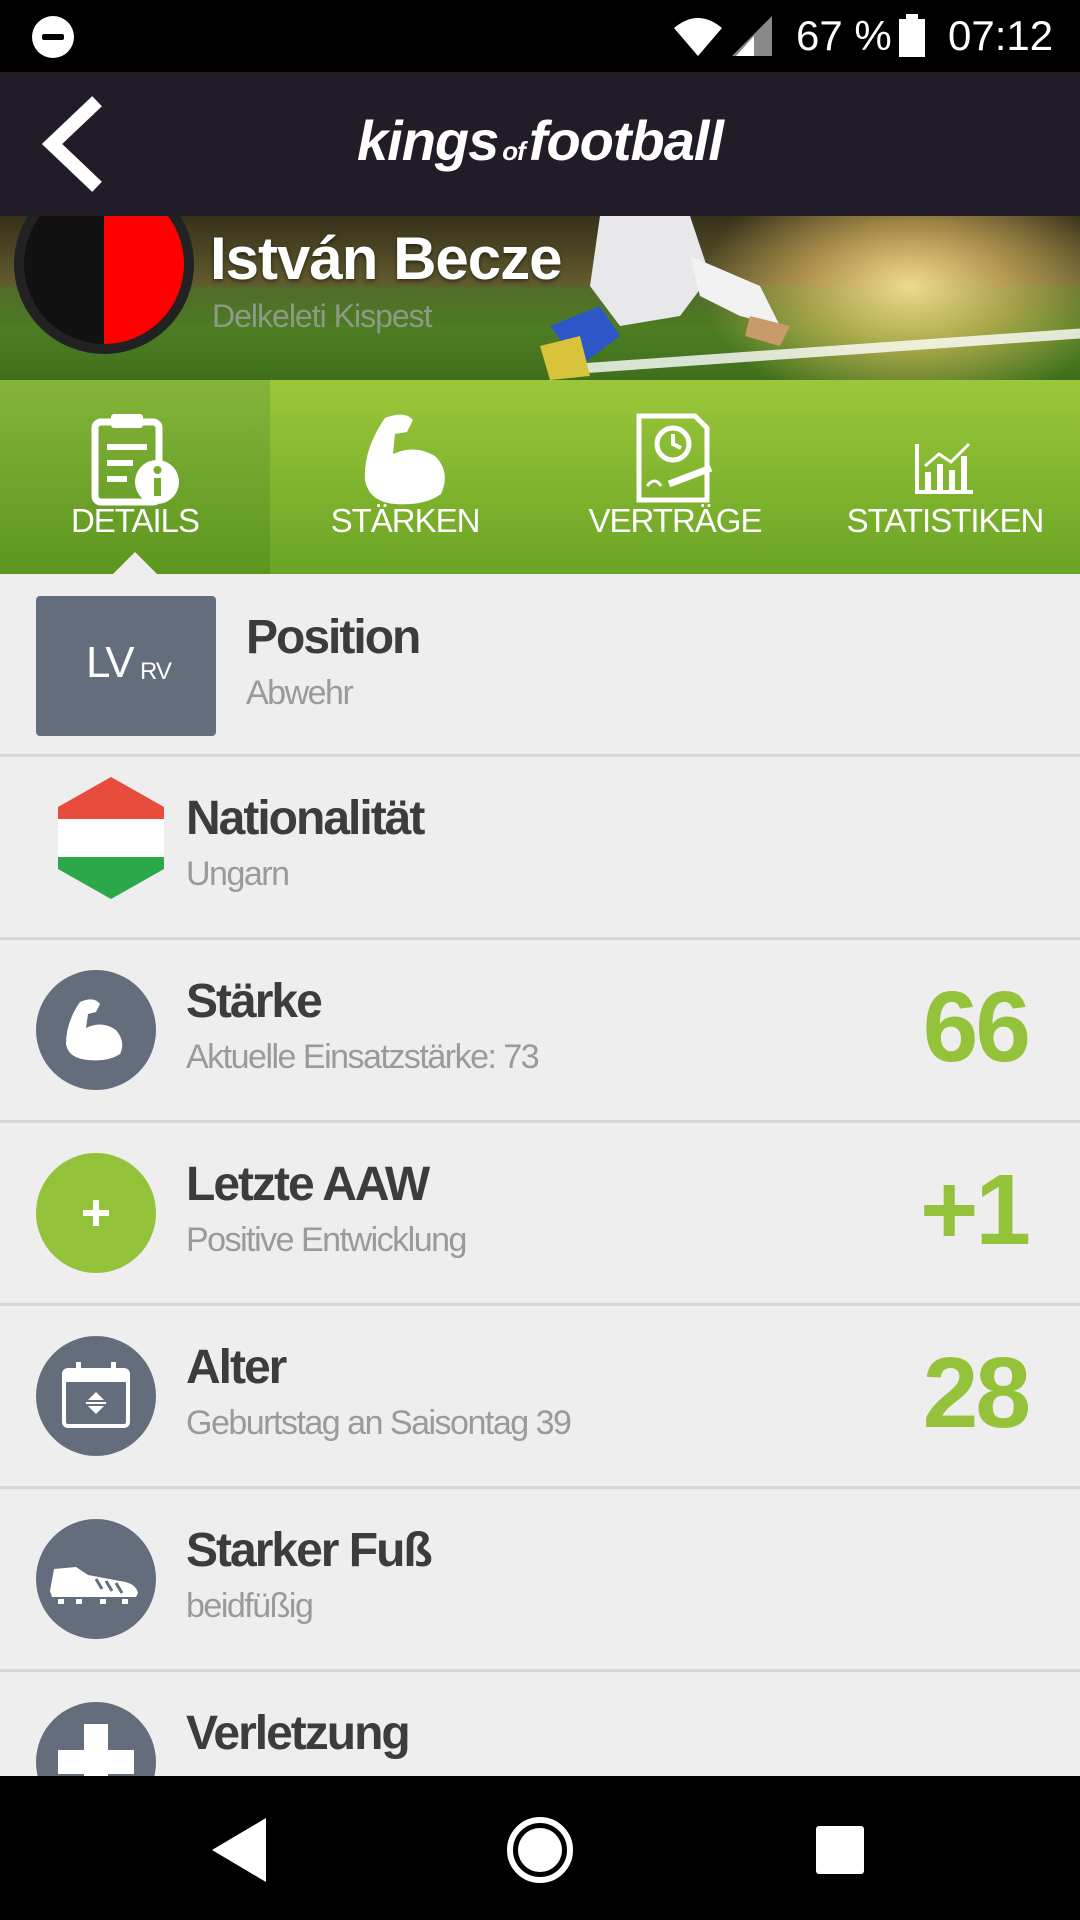 This screenshot has height=1920, width=1080. What do you see at coordinates (305, 818) in the screenshot?
I see `nationality-title: Nationalität` at bounding box center [305, 818].